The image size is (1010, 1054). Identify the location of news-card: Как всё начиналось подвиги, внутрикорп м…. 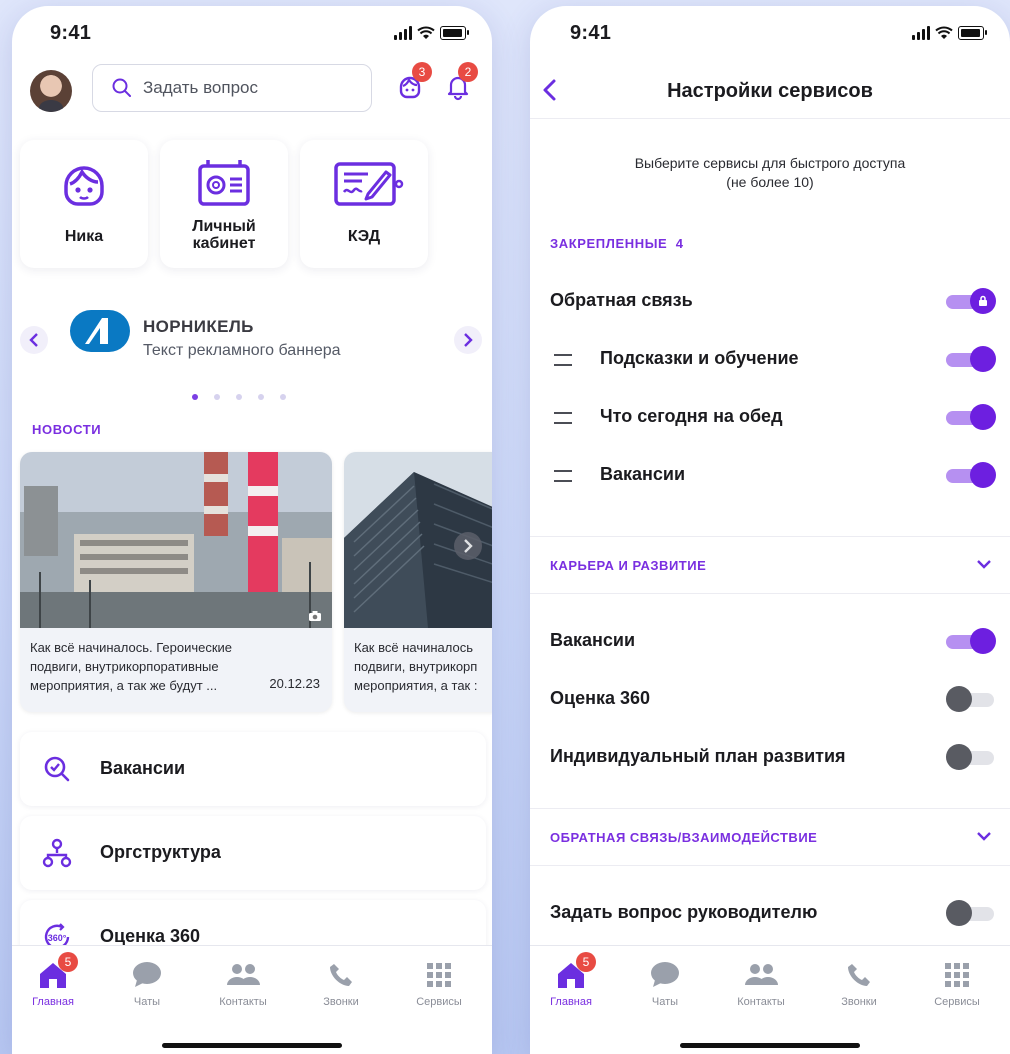
(418, 582).